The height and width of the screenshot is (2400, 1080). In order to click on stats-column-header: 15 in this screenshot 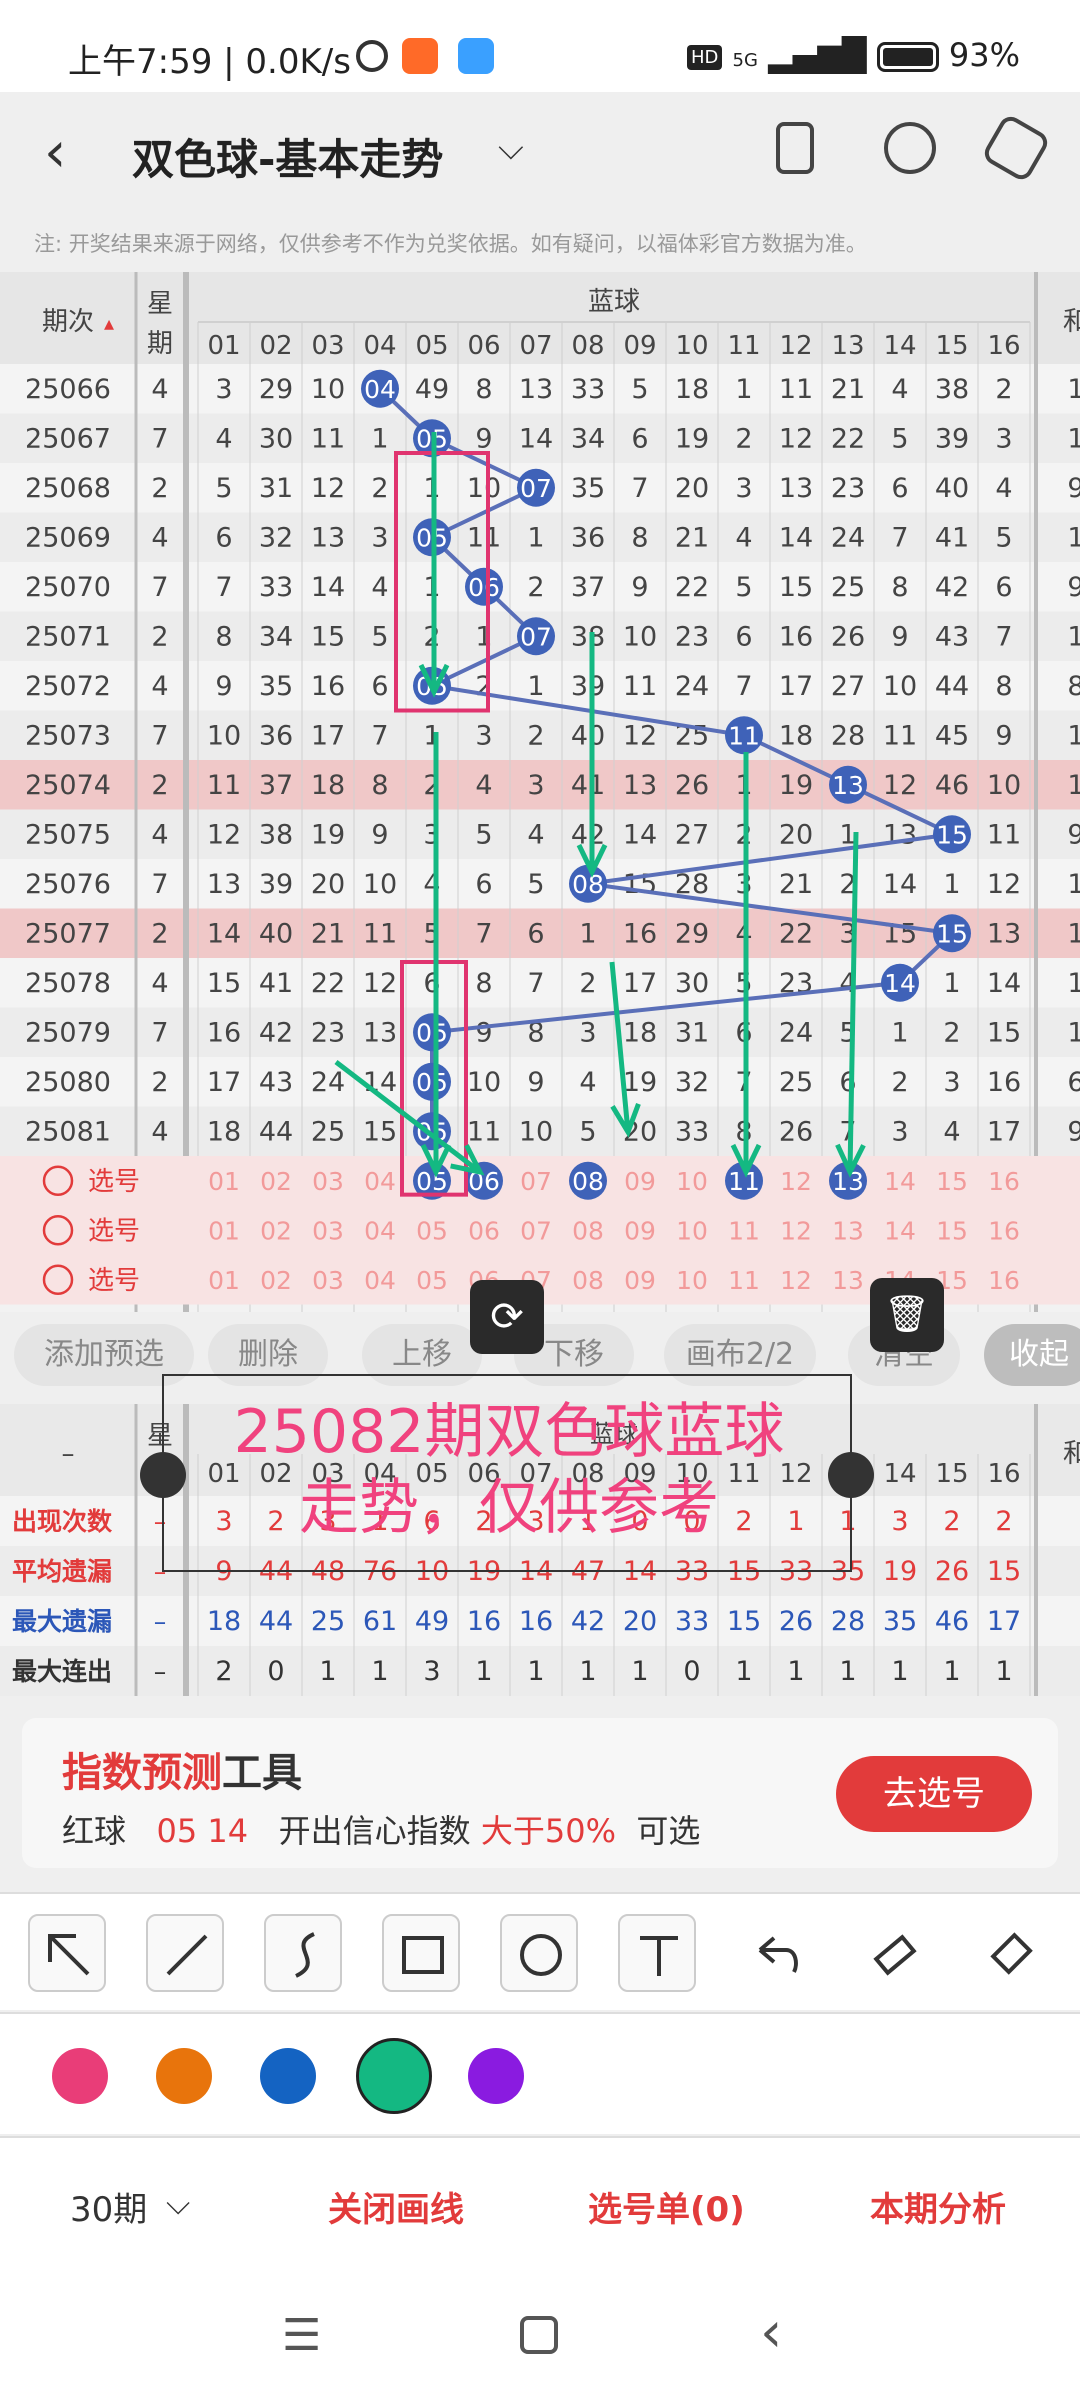, I will do `click(951, 1474)`.